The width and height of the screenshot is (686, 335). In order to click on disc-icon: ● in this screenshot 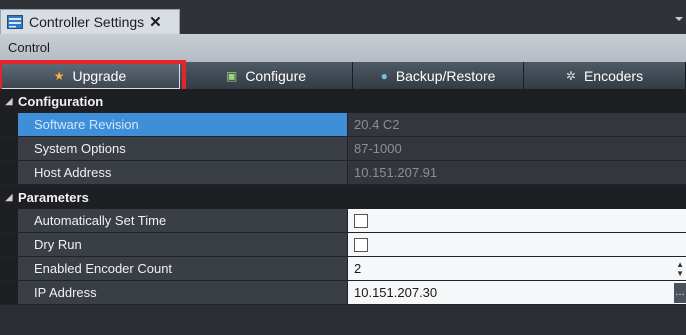, I will do `click(384, 75)`.